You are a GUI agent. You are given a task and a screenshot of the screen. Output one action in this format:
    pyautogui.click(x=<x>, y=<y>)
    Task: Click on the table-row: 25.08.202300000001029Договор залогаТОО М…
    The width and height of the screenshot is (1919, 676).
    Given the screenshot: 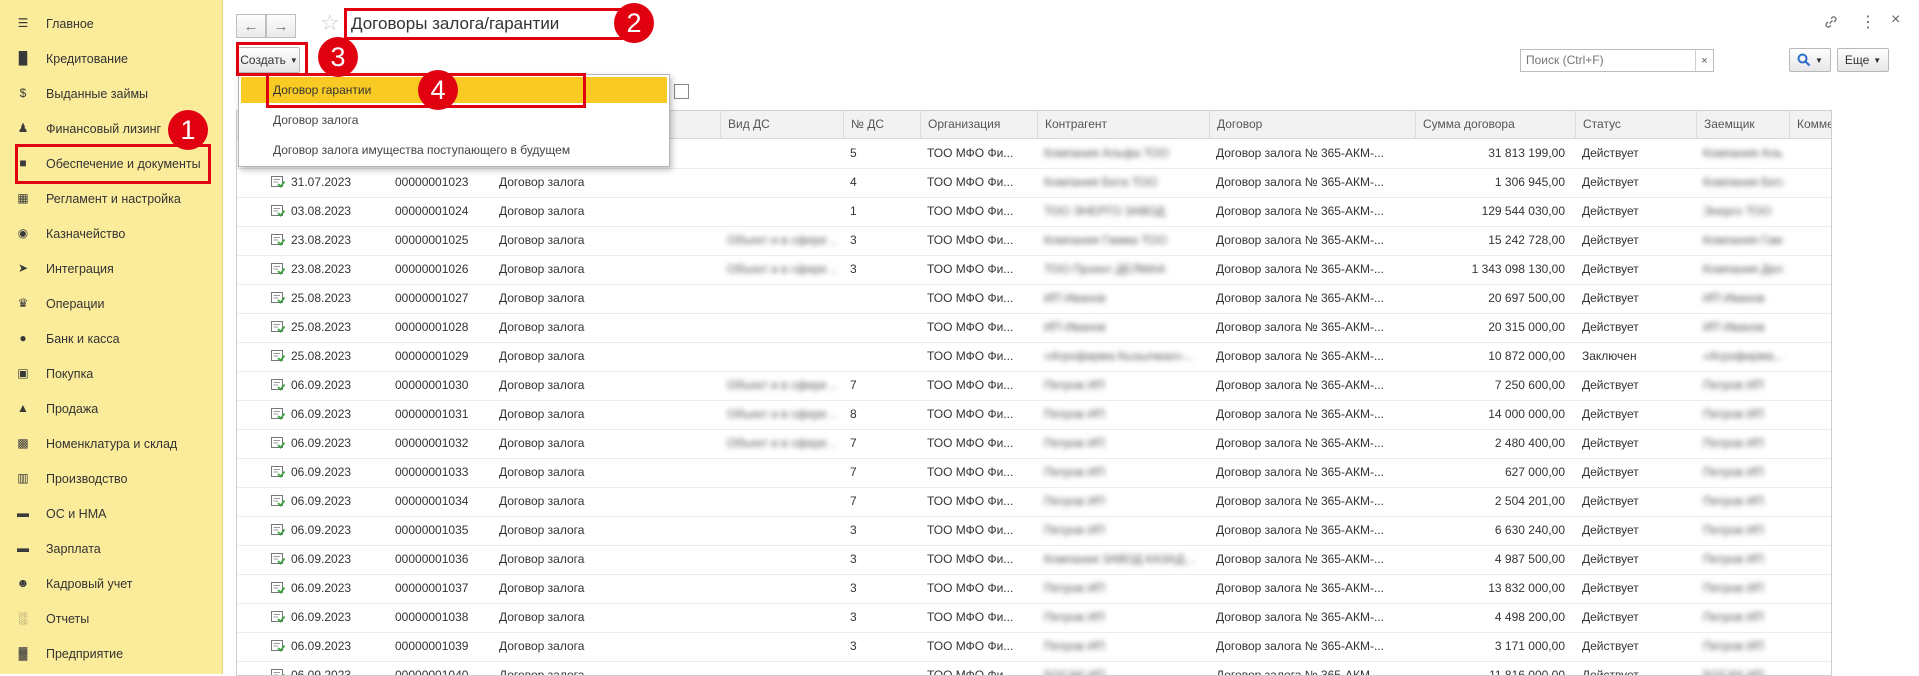 What is the action you would take?
    pyautogui.click(x=1034, y=357)
    